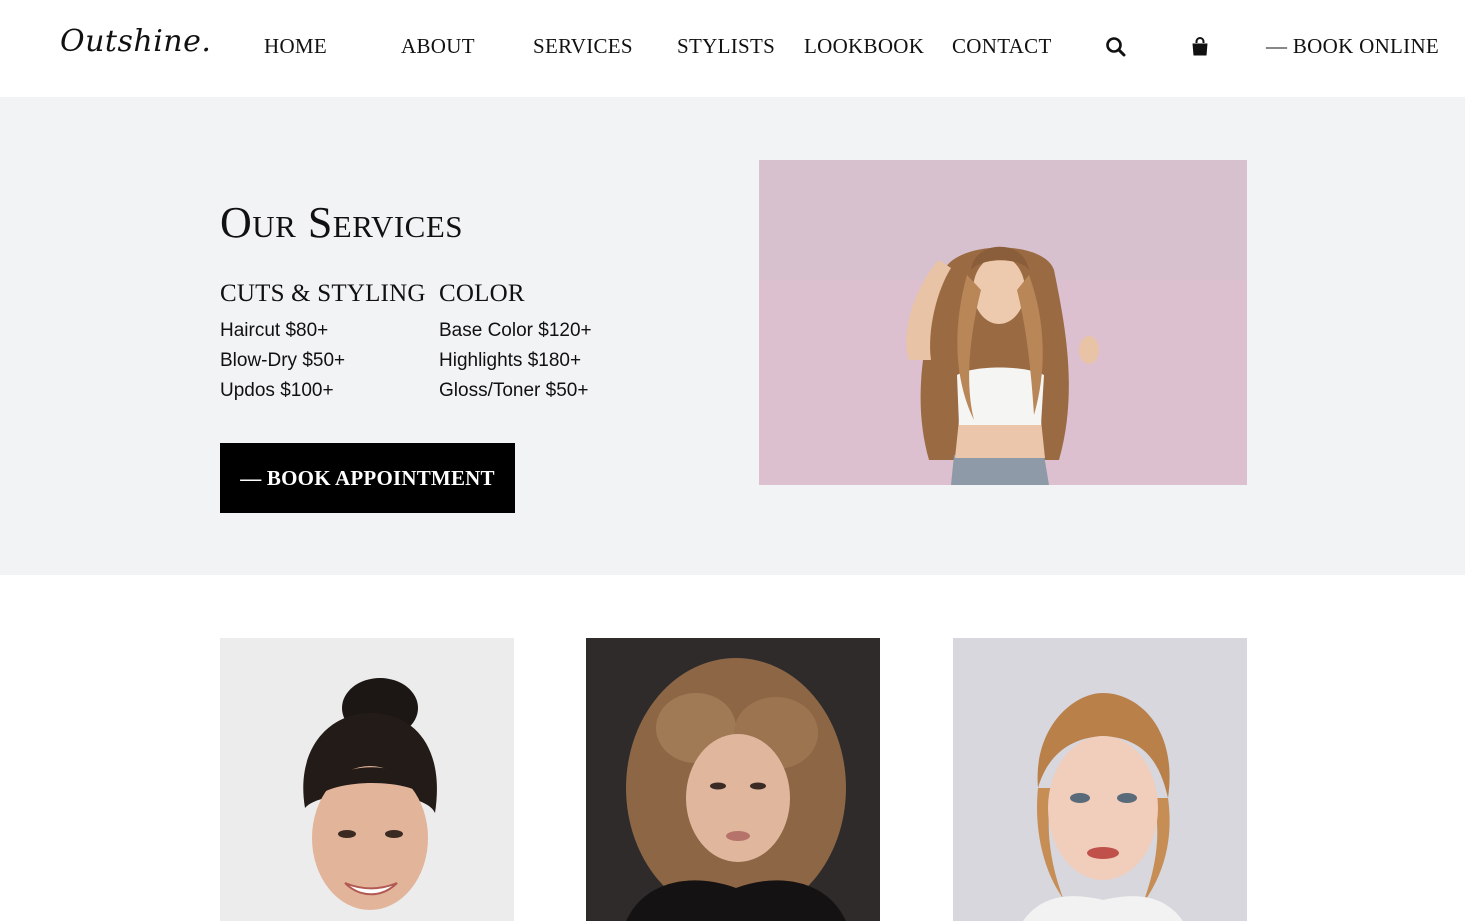 The width and height of the screenshot is (1465, 921). I want to click on hero-image, so click(1003, 322).